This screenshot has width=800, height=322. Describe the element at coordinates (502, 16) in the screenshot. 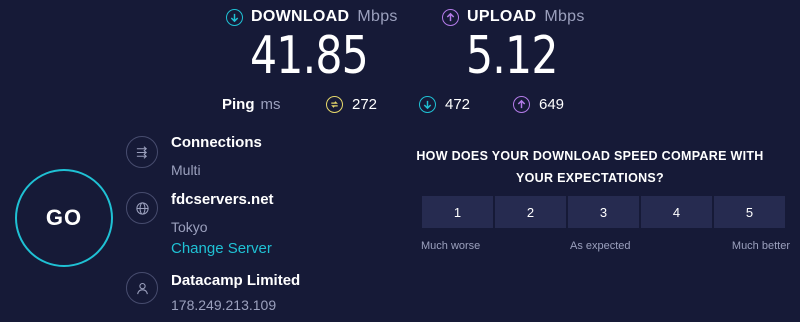

I see `upload-label: UPLOAD` at that location.